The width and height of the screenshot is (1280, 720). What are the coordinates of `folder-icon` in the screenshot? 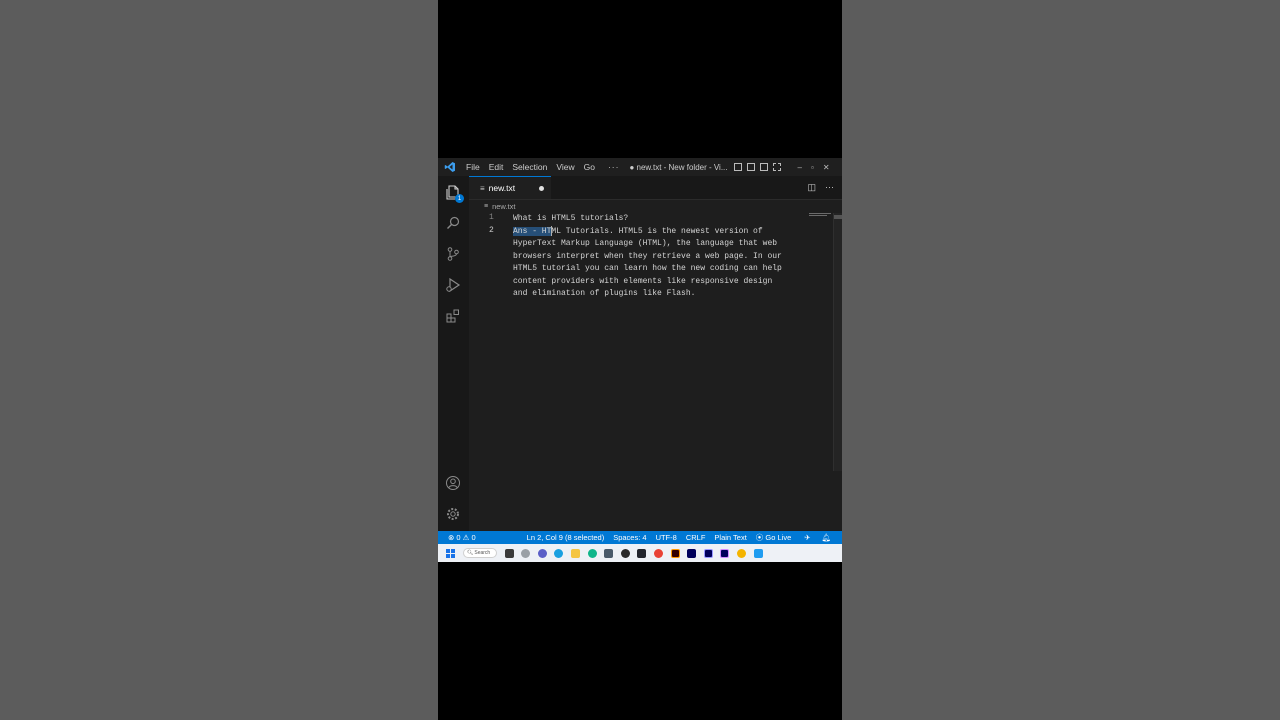 It's located at (575, 553).